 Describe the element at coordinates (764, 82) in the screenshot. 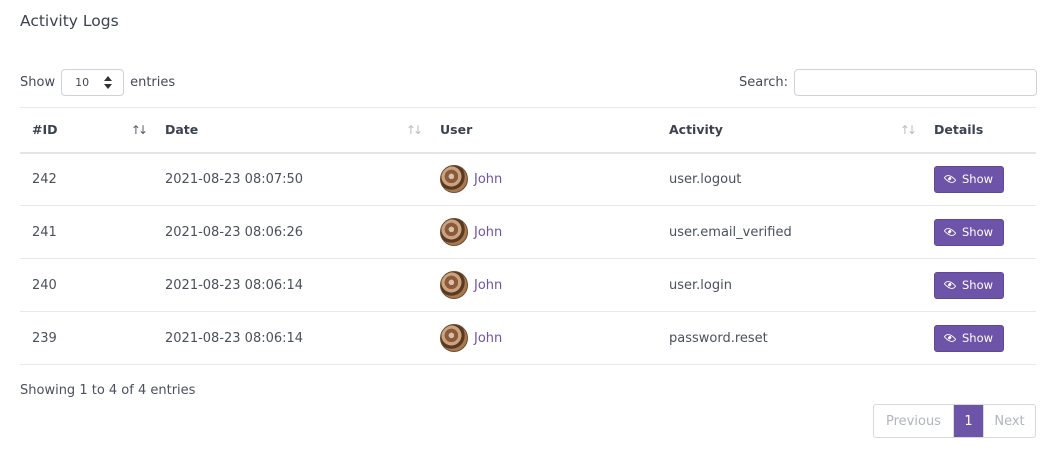

I see `search-label: Search:` at that location.